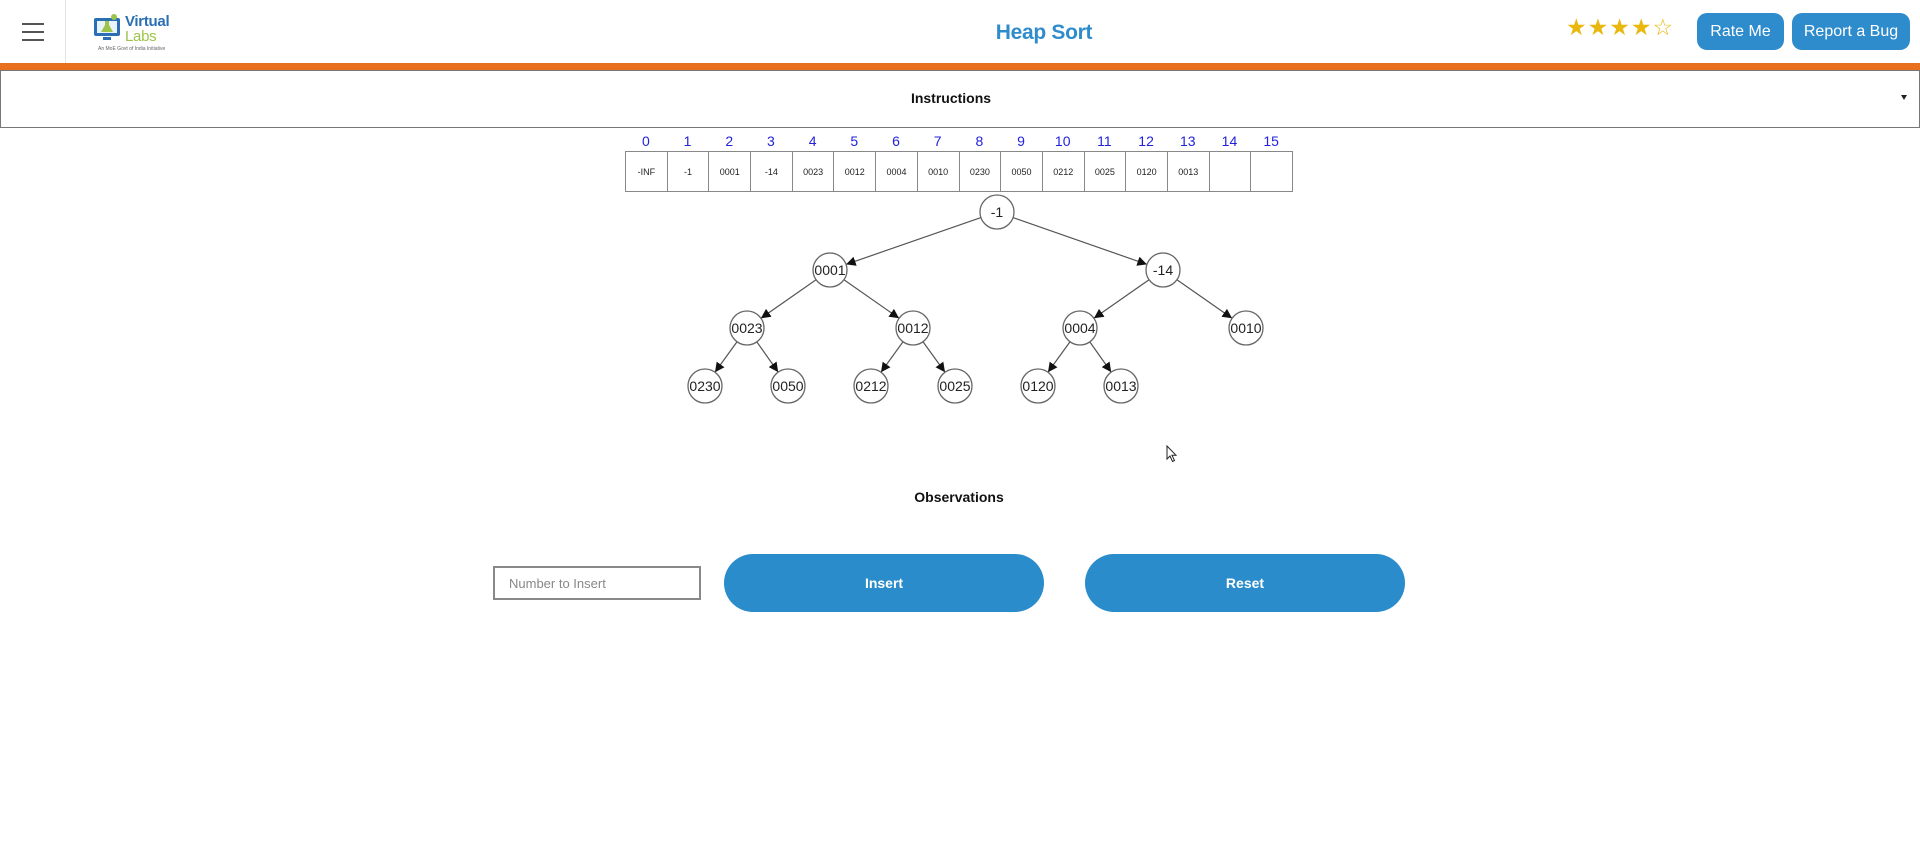 The height and width of the screenshot is (846, 1920). I want to click on insert-button: Insert, so click(884, 583).